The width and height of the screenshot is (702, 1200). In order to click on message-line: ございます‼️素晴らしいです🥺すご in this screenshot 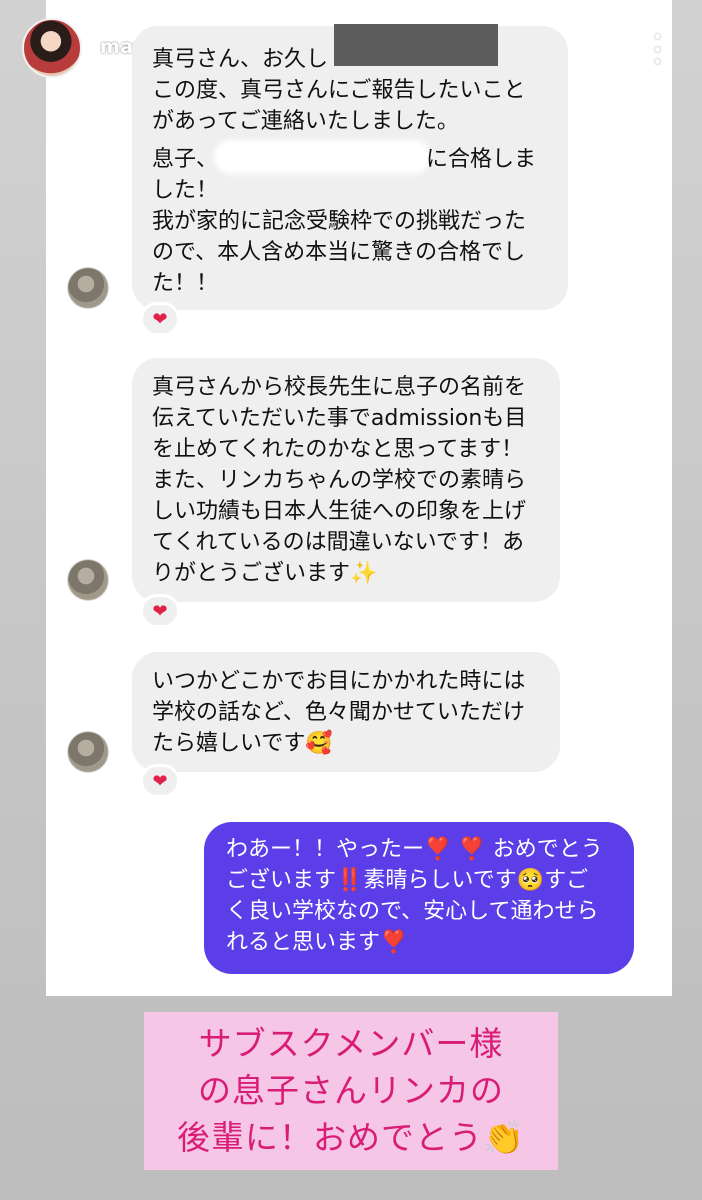, I will do `click(407, 880)`.